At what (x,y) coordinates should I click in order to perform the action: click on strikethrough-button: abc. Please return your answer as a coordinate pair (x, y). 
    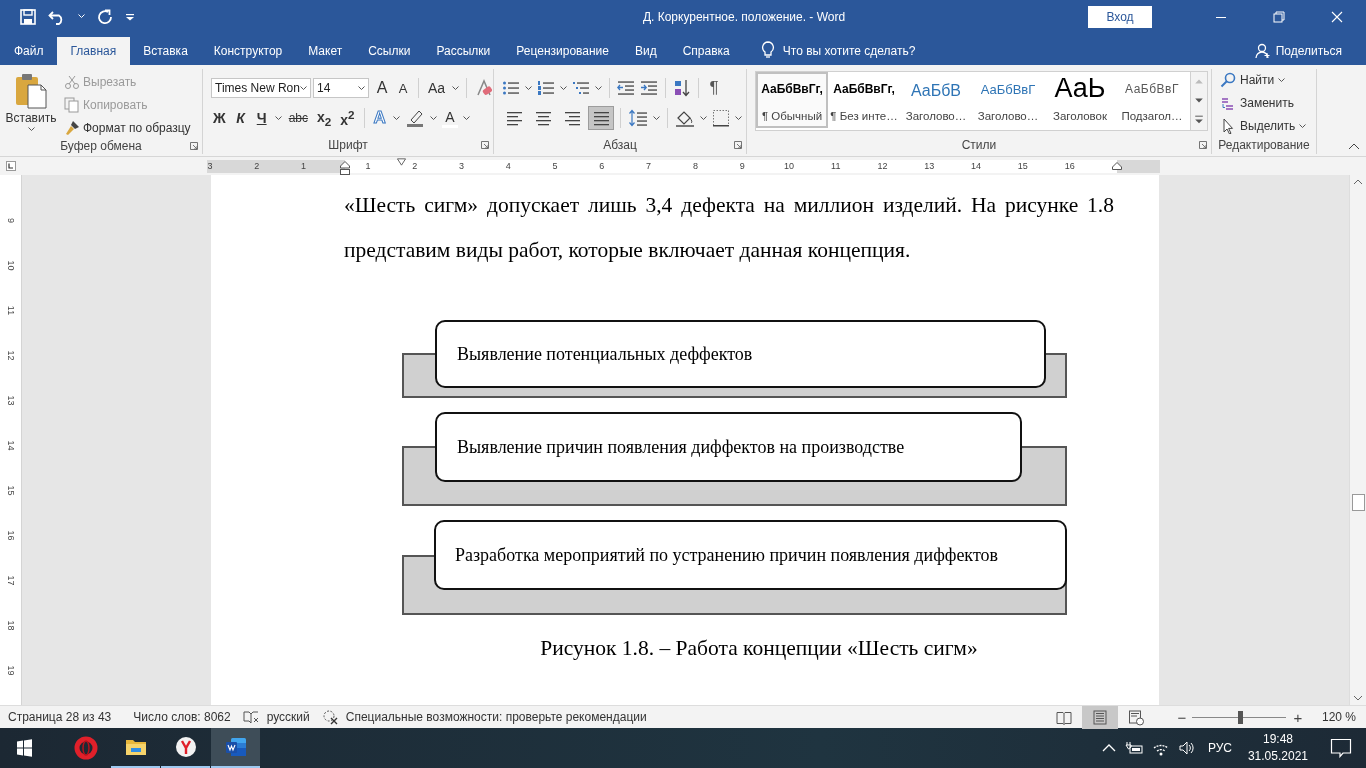
    Looking at the image, I should click on (298, 118).